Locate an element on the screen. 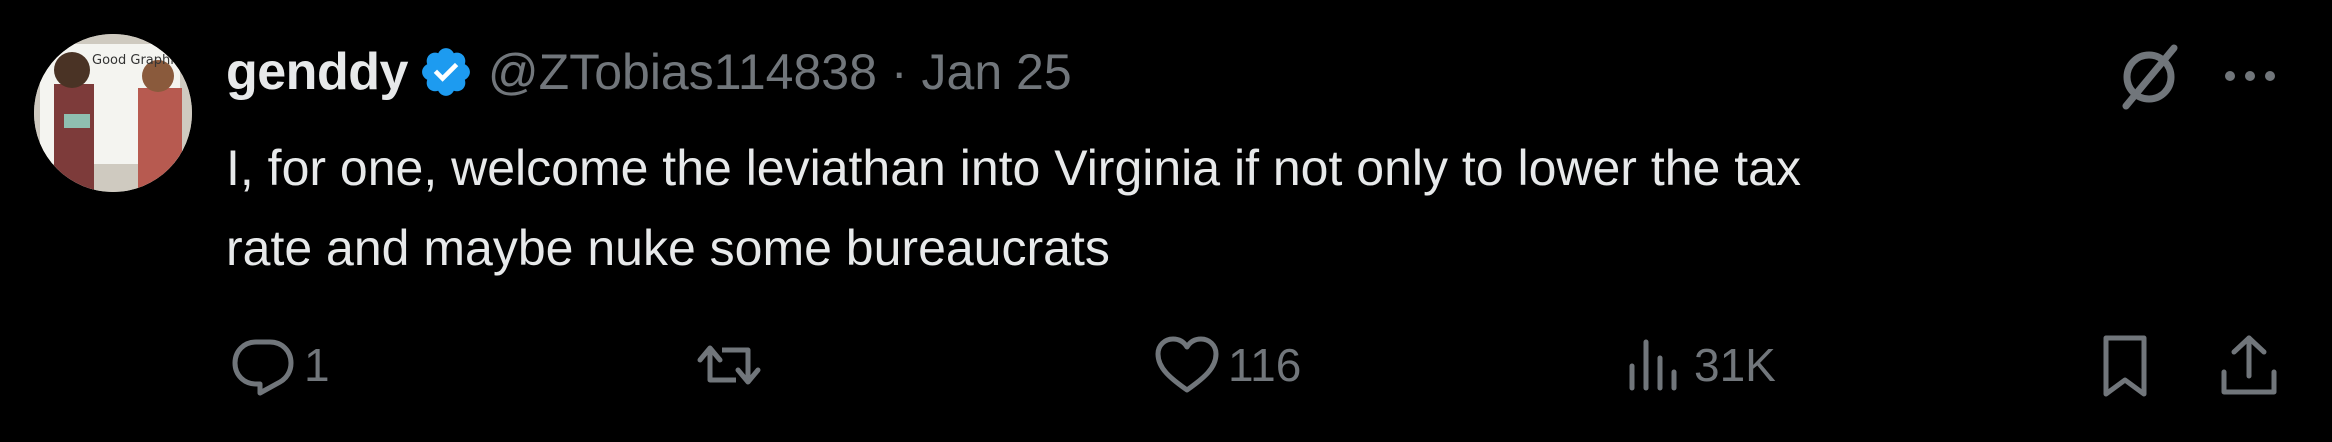  views-button: 31K is located at coordinates (1696, 365).